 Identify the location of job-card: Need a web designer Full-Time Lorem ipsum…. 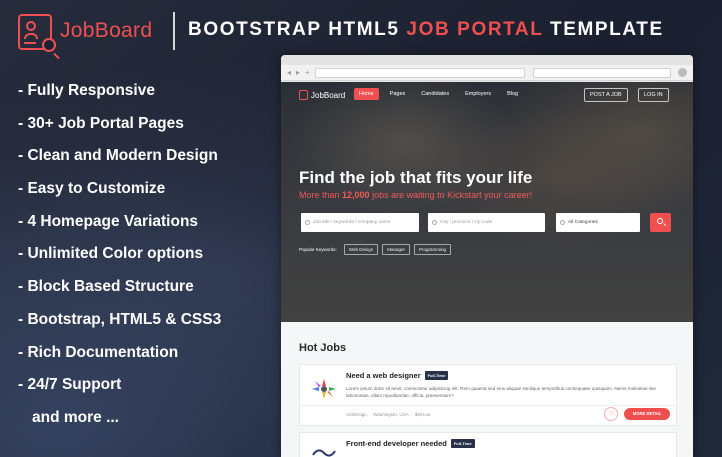
(488, 395).